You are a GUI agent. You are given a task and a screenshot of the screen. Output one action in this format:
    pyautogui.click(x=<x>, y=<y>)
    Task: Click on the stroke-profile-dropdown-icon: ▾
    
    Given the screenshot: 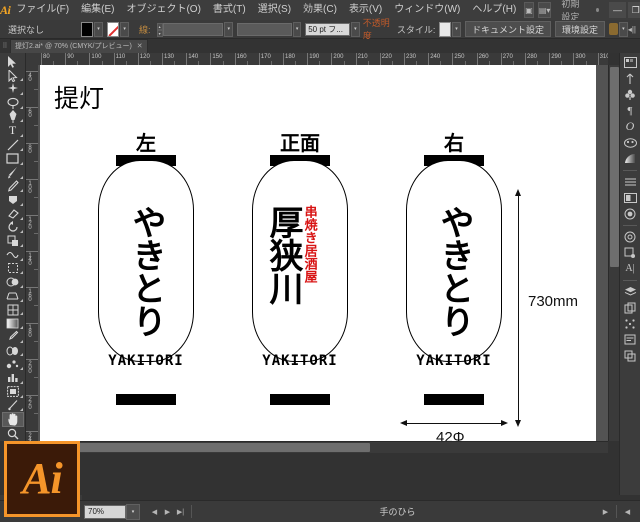 What is the action you would take?
    pyautogui.click(x=297, y=29)
    